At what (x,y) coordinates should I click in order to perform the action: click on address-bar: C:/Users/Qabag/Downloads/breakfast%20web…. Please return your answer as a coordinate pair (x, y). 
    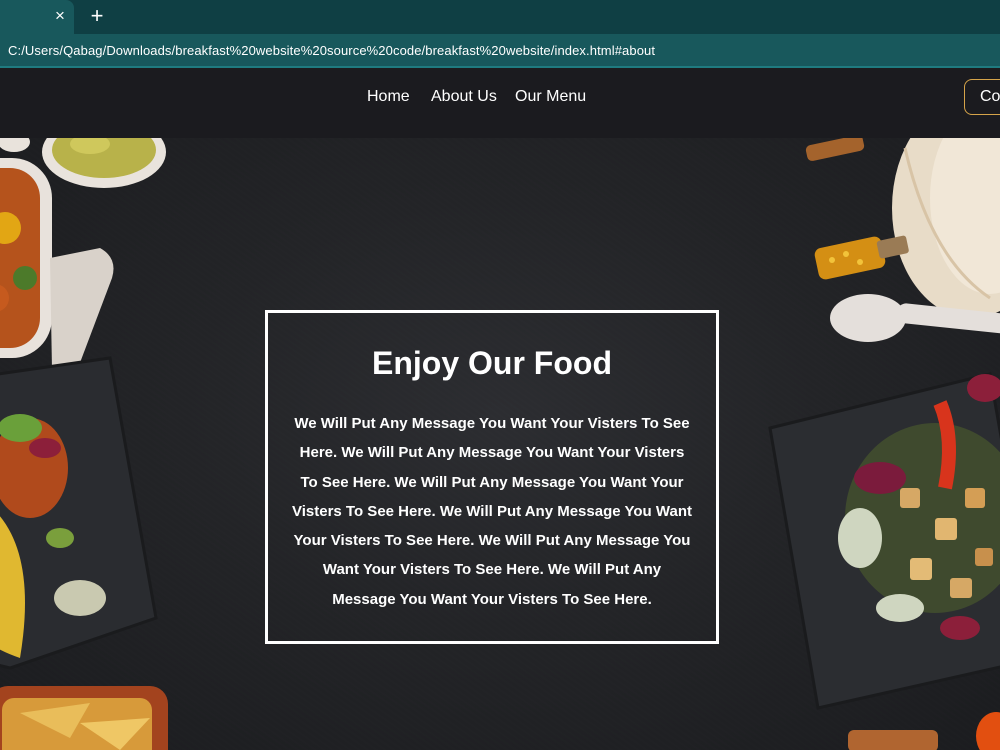
    Looking at the image, I should click on (500, 51).